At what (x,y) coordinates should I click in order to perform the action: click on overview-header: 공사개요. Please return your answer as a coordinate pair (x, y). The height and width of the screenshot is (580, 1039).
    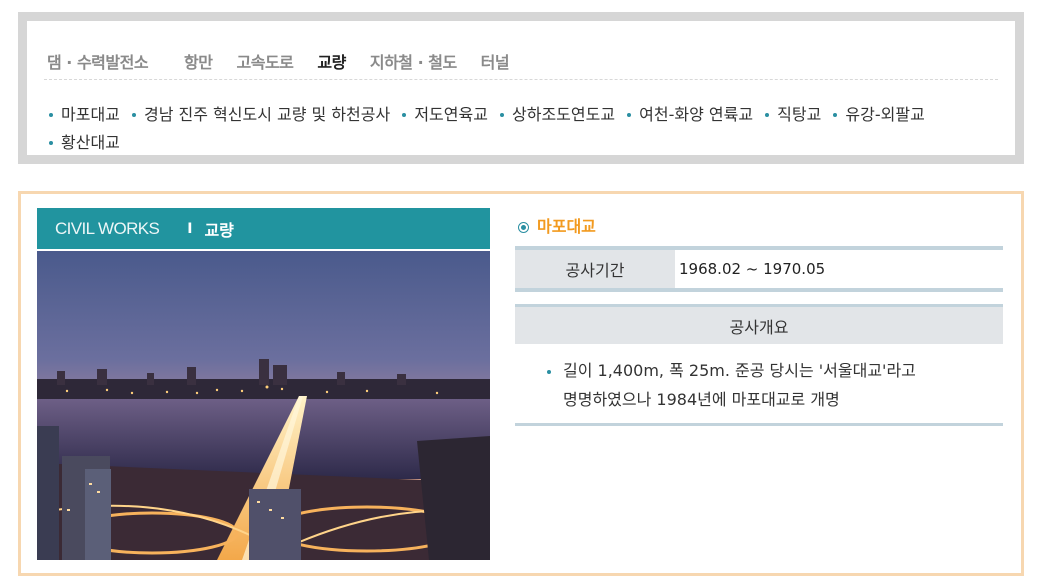
    Looking at the image, I should click on (759, 324).